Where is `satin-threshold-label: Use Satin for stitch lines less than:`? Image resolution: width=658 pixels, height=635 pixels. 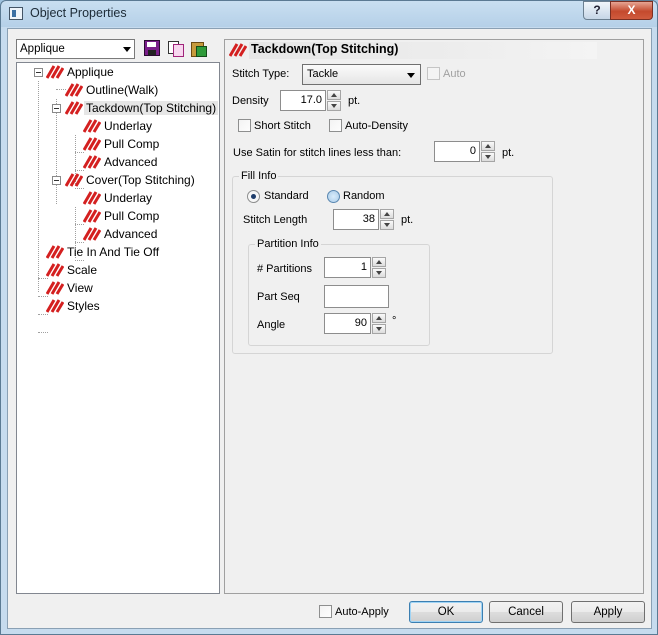 satin-threshold-label: Use Satin for stitch lines less than: is located at coordinates (317, 153).